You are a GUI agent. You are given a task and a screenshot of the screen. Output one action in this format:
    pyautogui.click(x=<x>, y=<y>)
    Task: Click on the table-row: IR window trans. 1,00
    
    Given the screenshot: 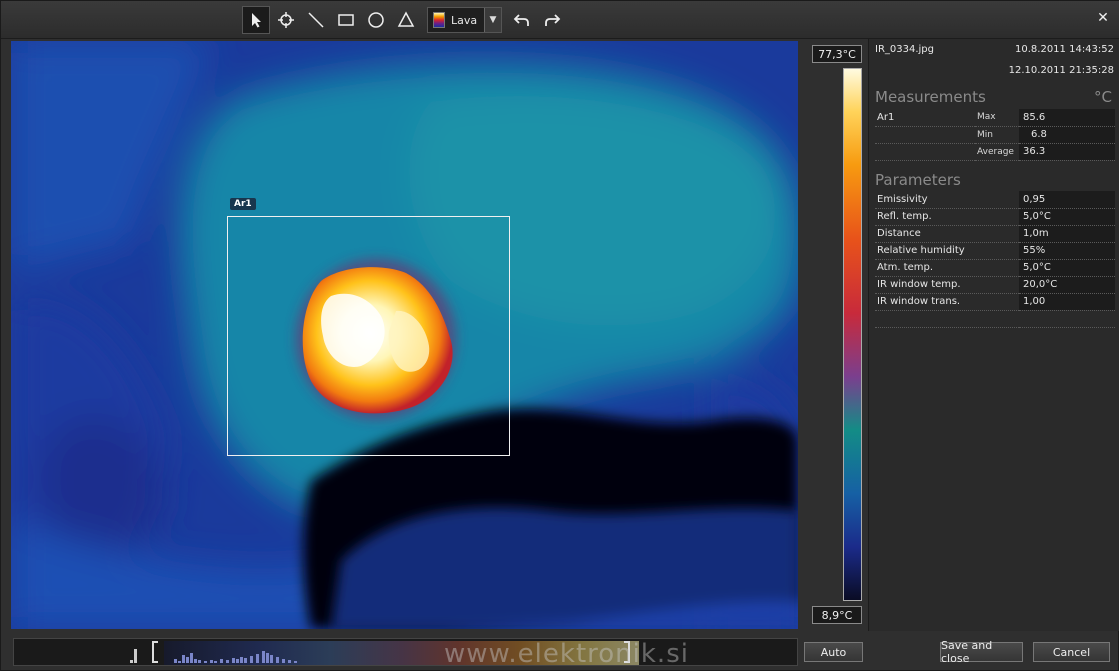 What is the action you would take?
    pyautogui.click(x=995, y=302)
    